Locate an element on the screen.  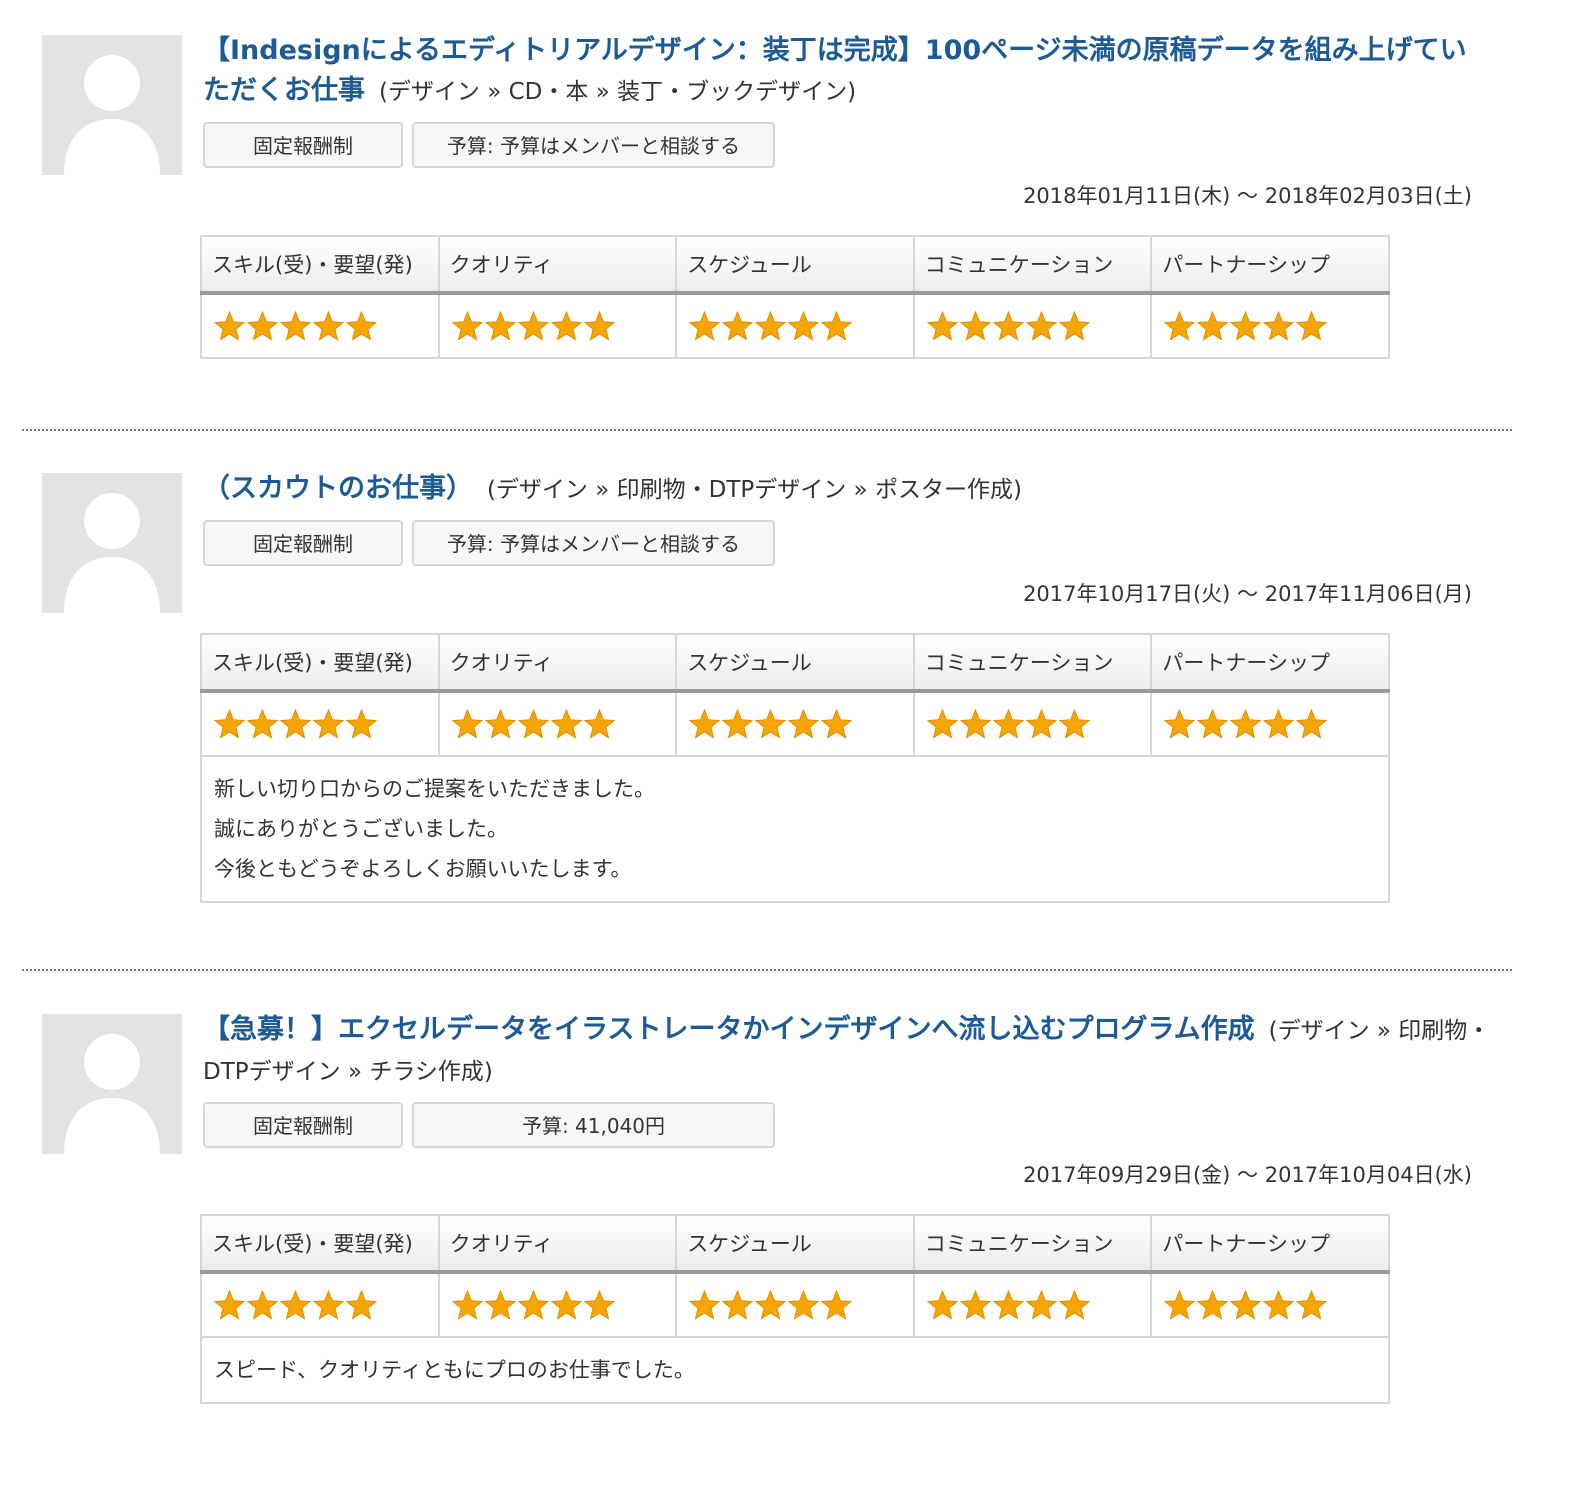
ratings-header-row: スキル(受)・要望(発) クオリティ スケジュール コミュニケーション パートナーシップ is located at coordinates (795, 265).